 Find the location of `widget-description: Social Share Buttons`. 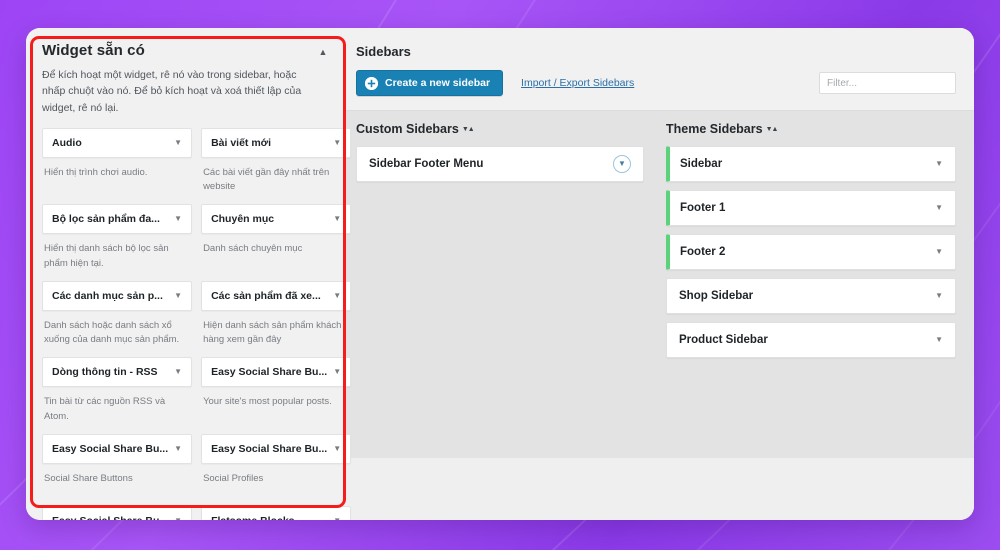

widget-description: Social Share Buttons is located at coordinates (88, 478).